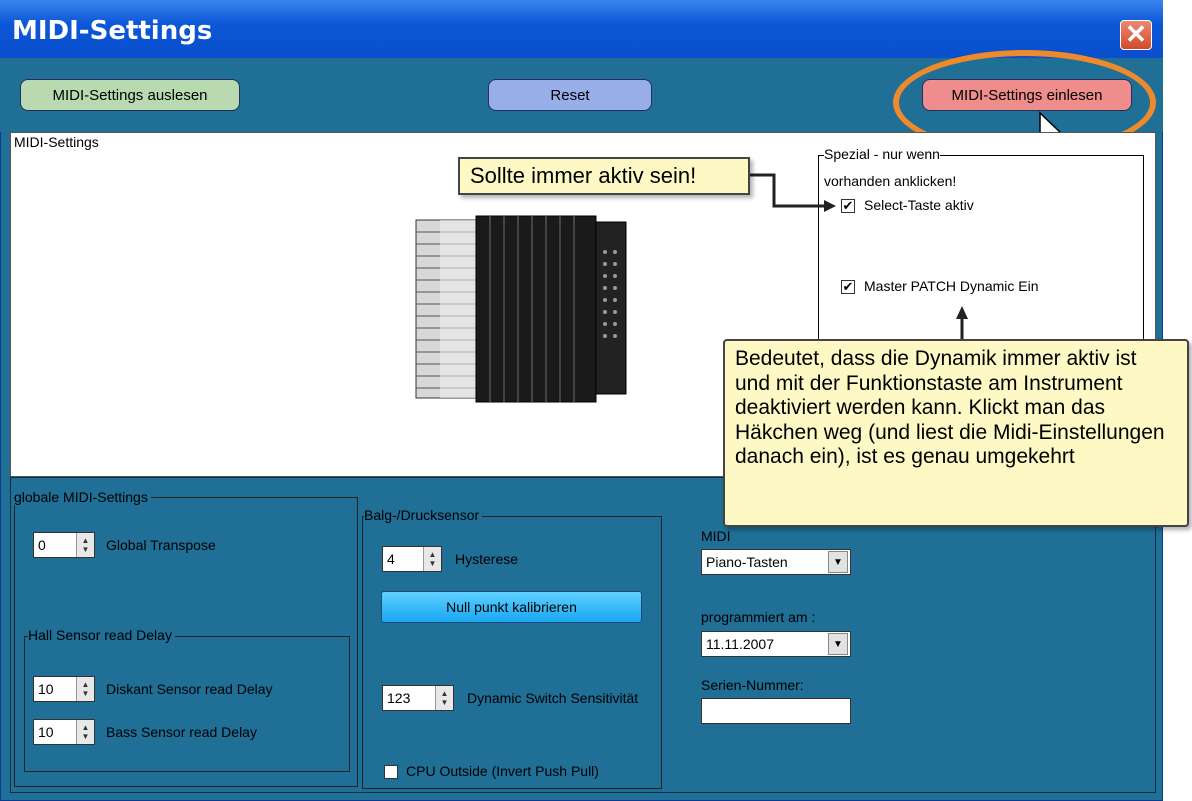 The image size is (1192, 801). Describe the element at coordinates (758, 617) in the screenshot. I see `programmed-date-label: programmiert am :` at that location.